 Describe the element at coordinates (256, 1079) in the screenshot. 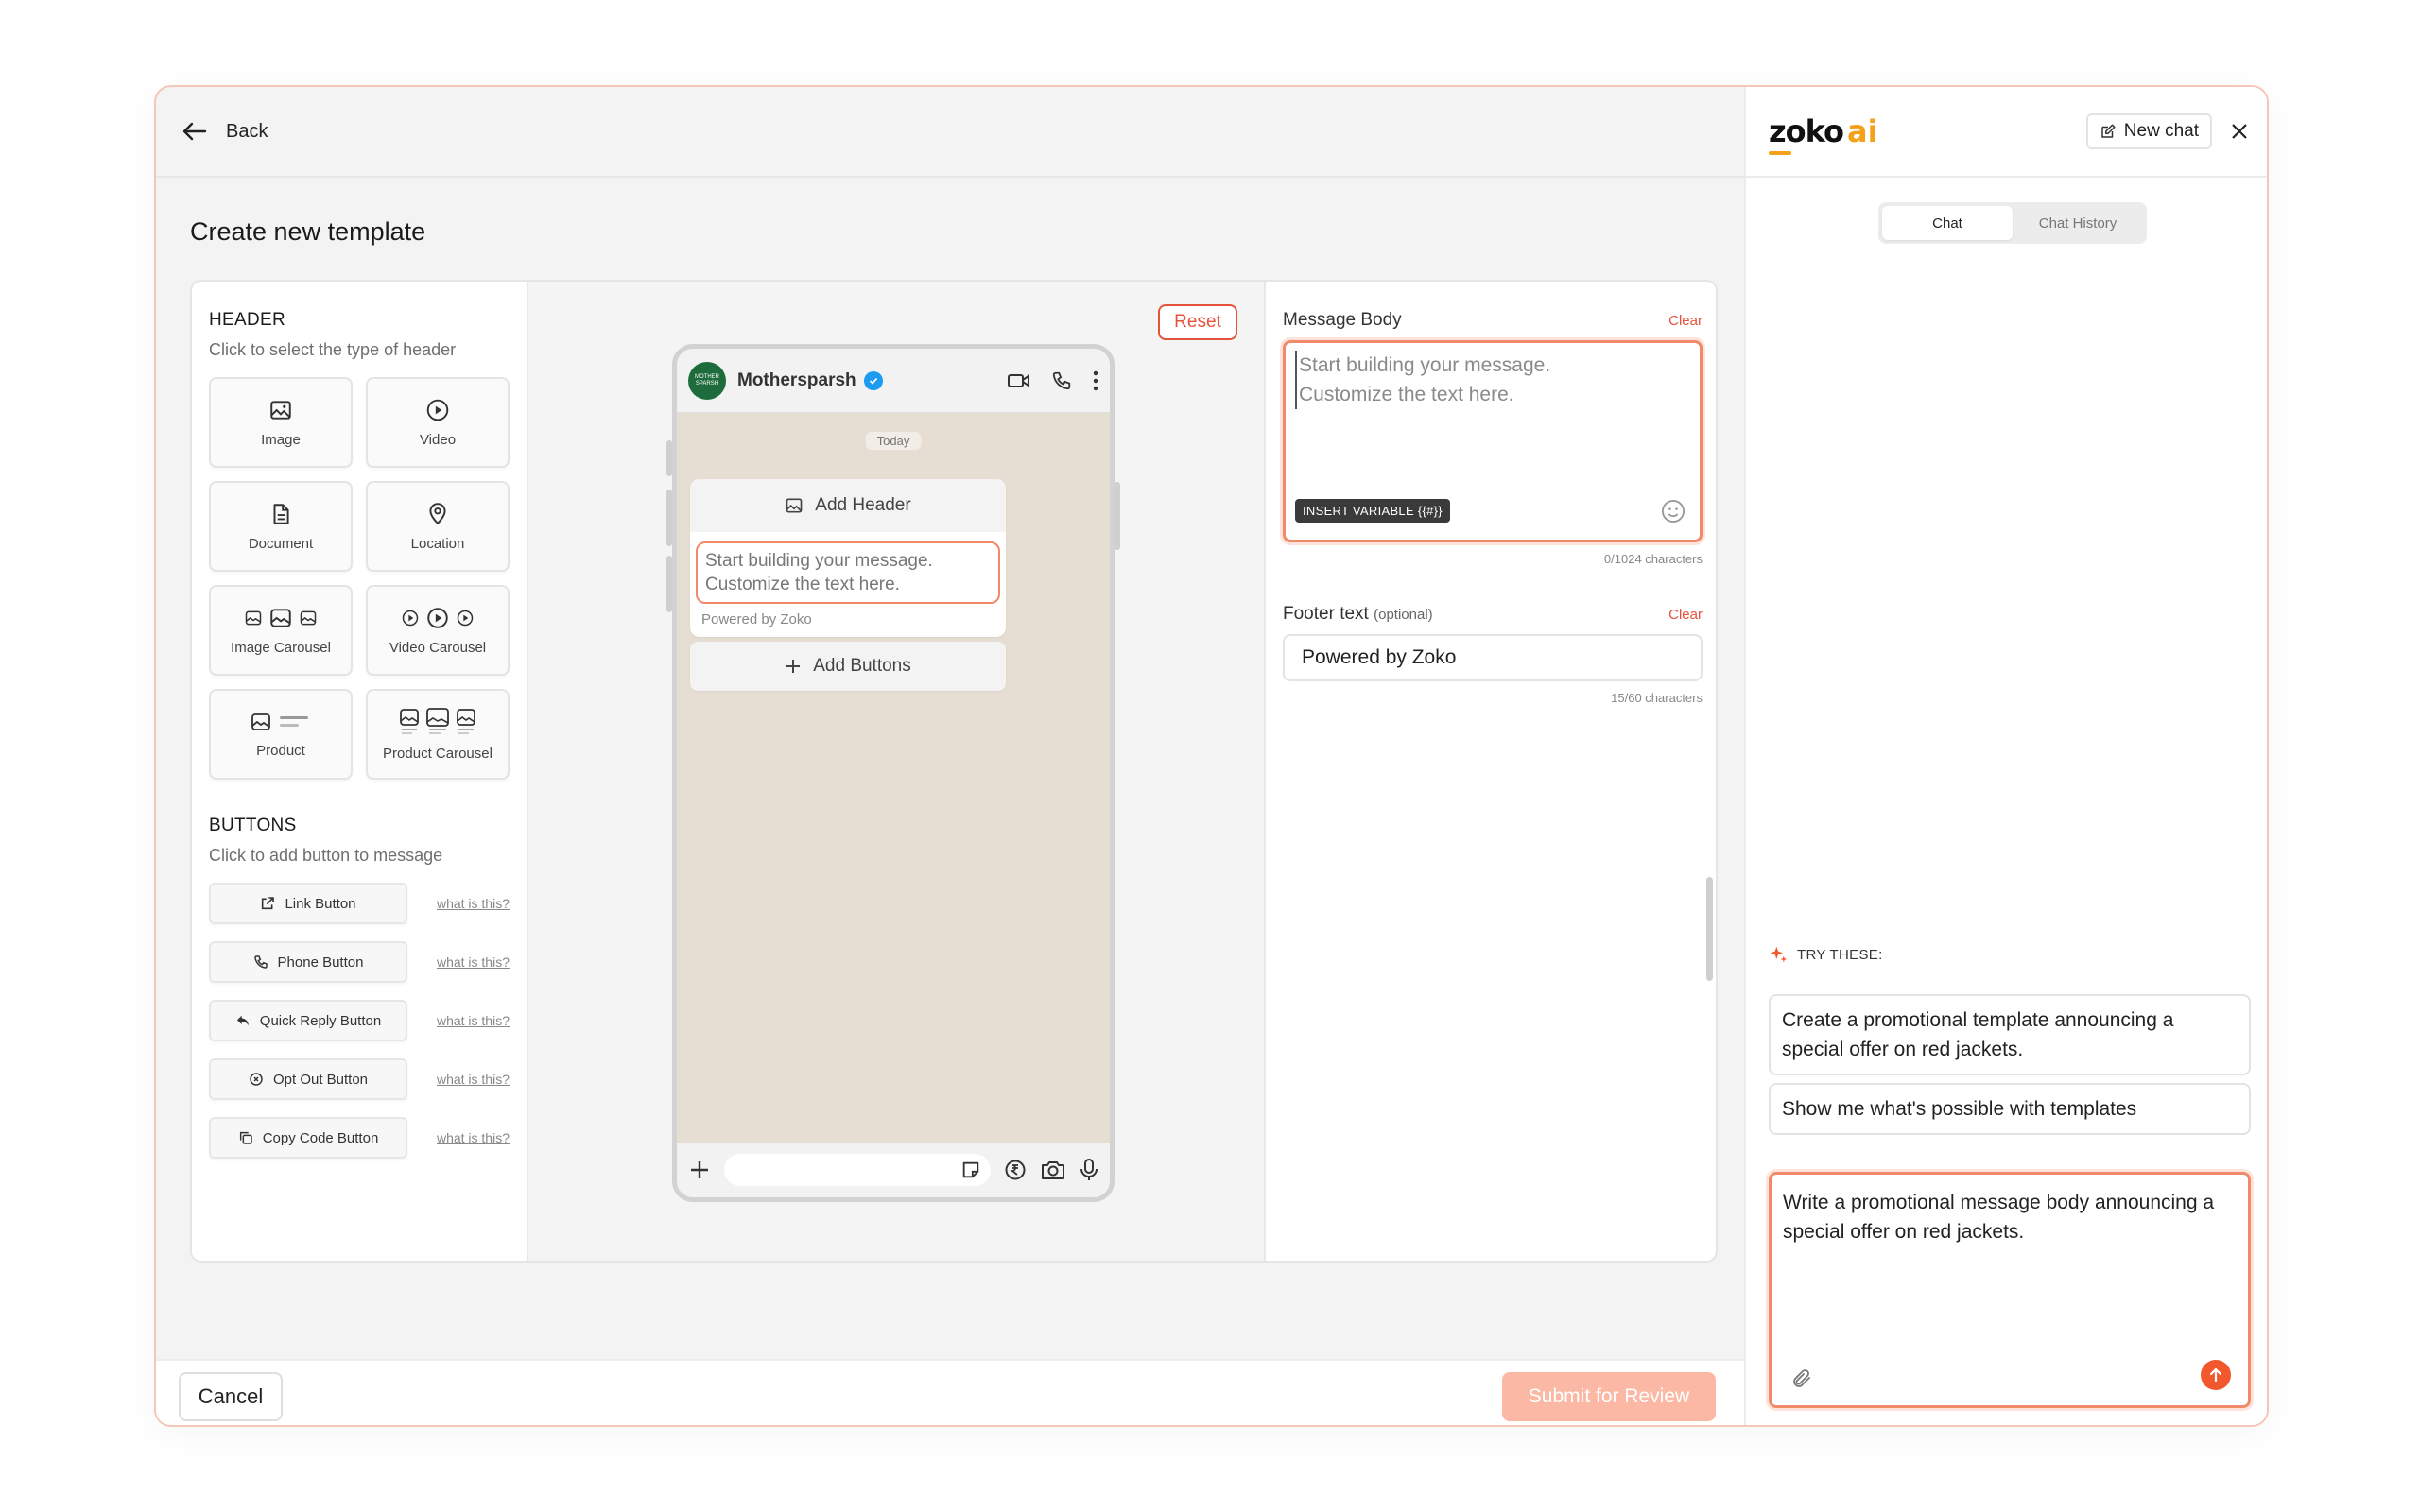

I see `circle-x-icon` at that location.